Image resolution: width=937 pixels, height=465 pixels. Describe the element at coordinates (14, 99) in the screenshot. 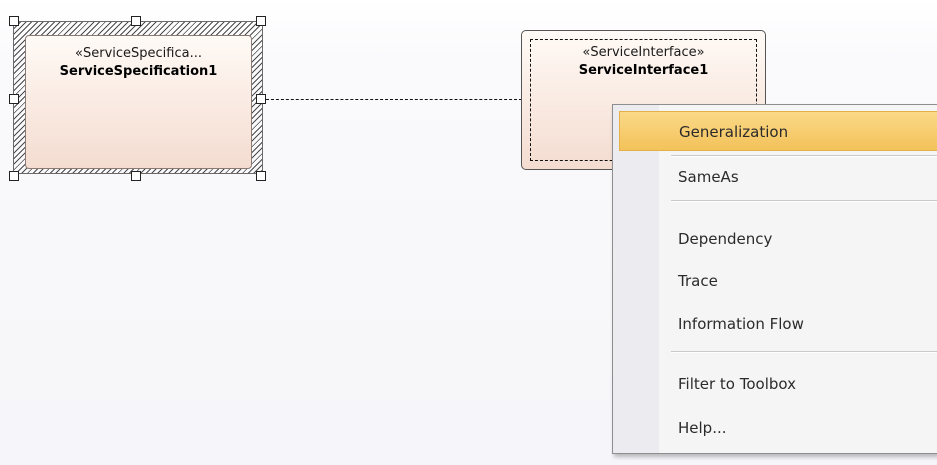

I see `resize-handle-middle-left` at that location.